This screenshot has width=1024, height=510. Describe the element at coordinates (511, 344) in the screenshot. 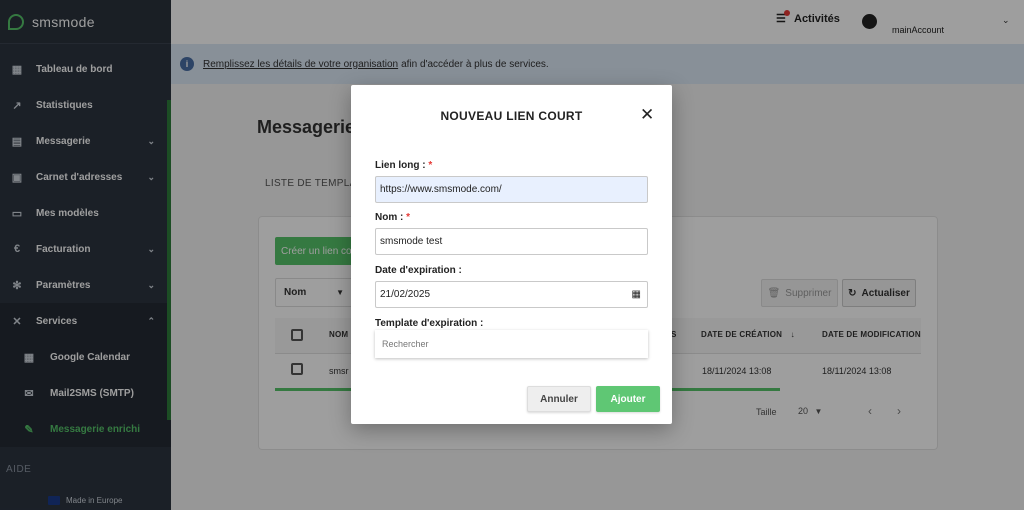

I see `template-search-input: Rechercher` at that location.